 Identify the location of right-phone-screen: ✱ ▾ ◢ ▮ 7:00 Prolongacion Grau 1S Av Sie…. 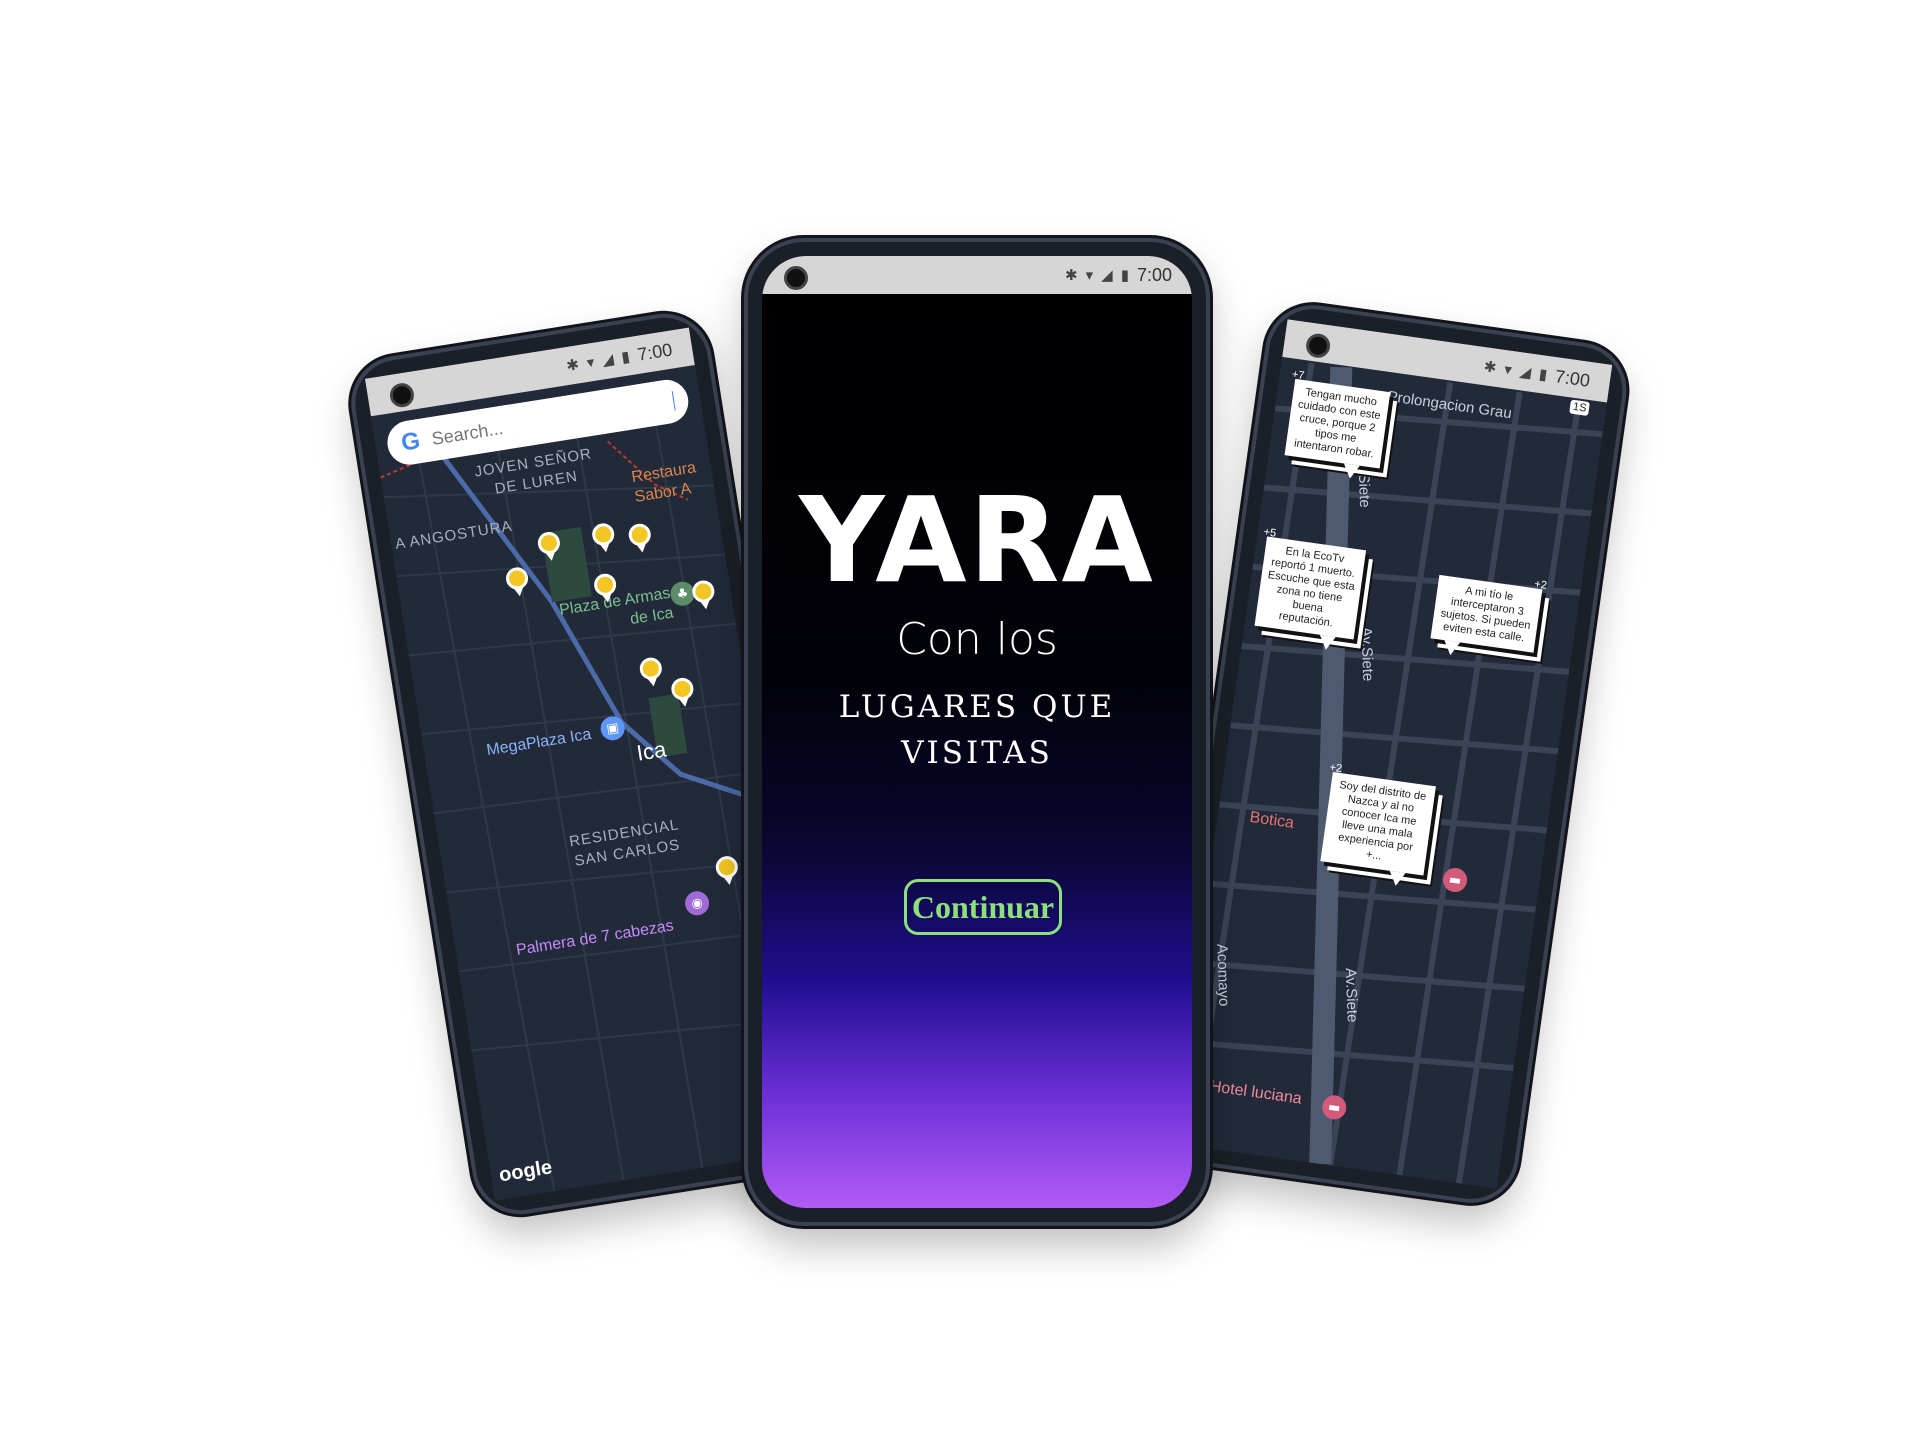
(1392, 754).